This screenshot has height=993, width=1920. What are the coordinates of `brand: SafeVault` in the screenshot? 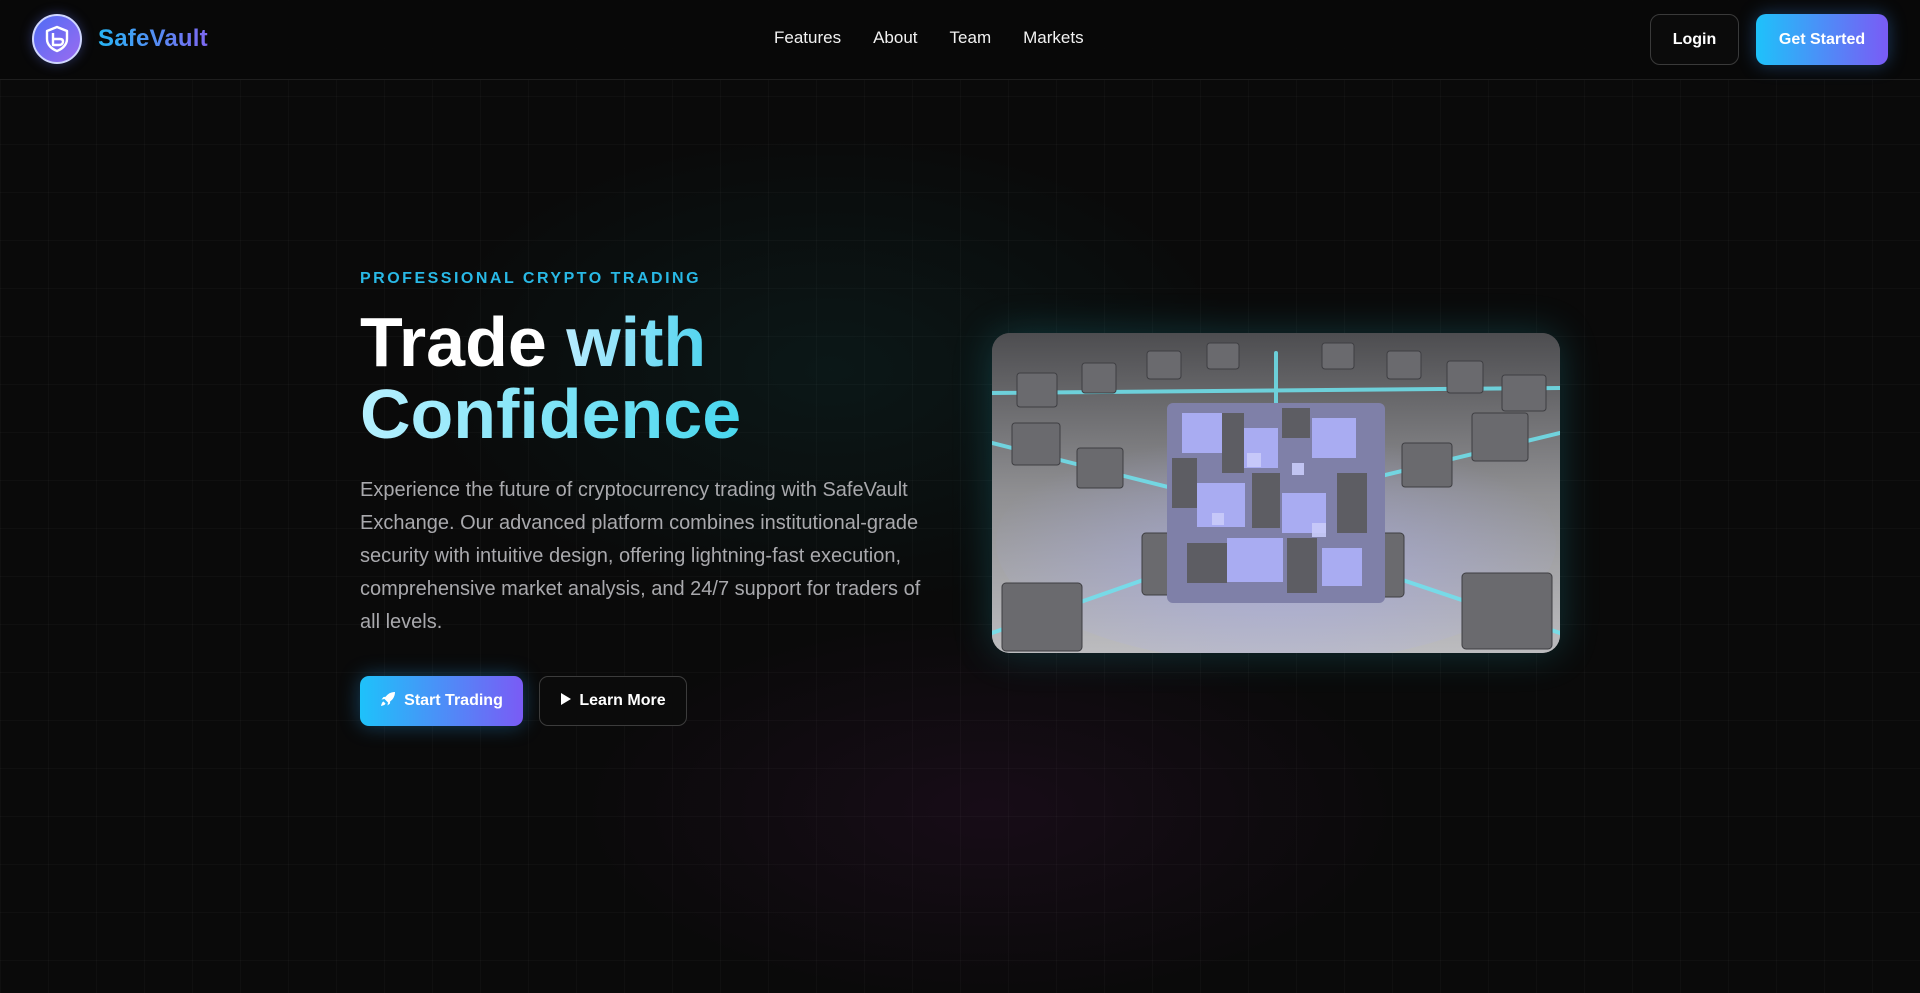 It's located at (120, 39).